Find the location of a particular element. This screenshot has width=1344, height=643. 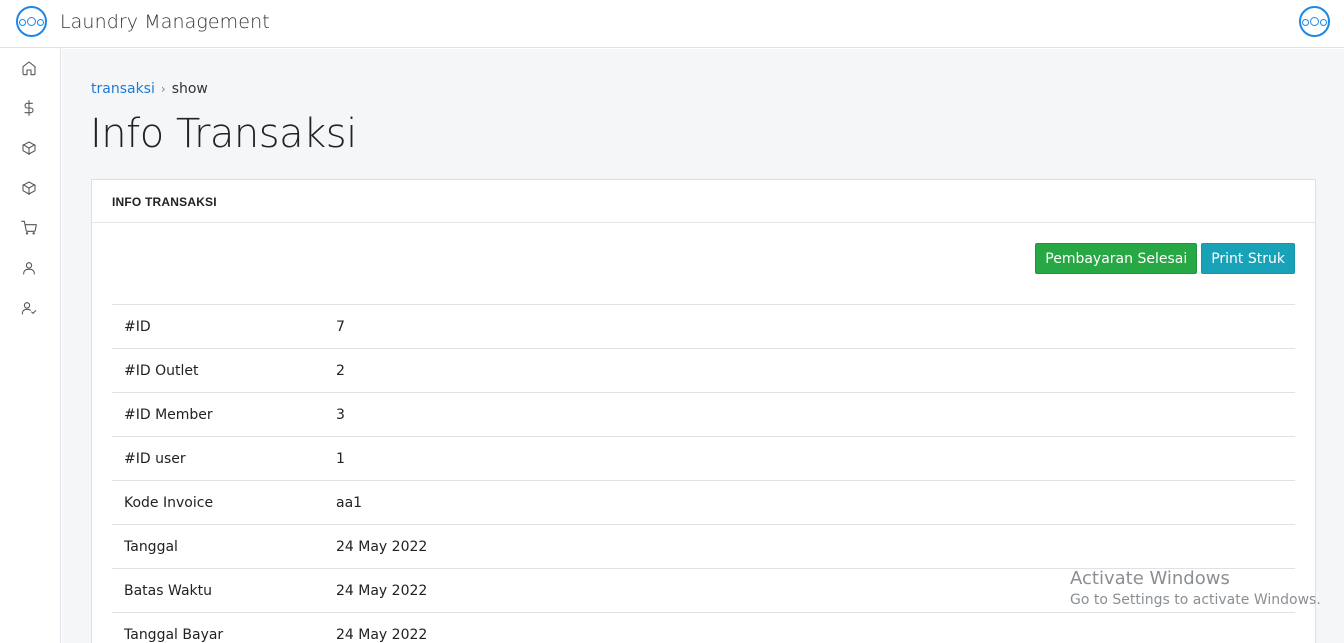

print-receipt-button: Print Struk is located at coordinates (1248, 258).